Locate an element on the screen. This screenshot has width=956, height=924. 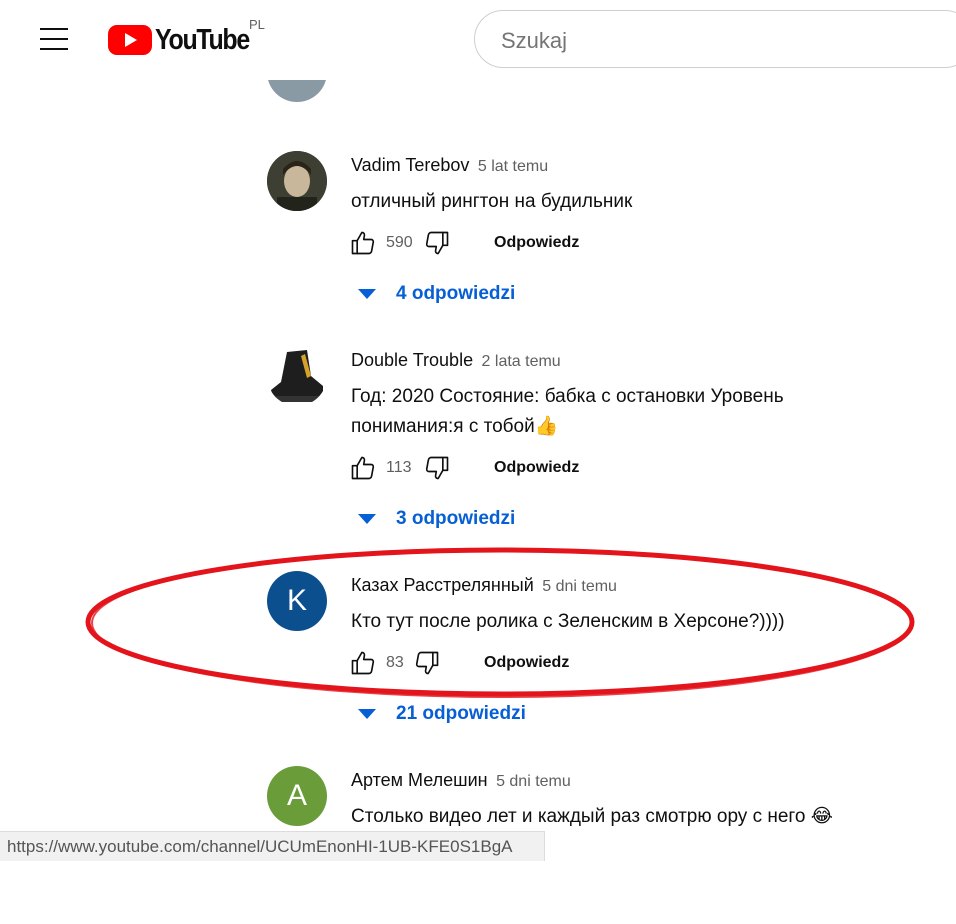
comment-time: 5 lat temu is located at coordinates (513, 166).